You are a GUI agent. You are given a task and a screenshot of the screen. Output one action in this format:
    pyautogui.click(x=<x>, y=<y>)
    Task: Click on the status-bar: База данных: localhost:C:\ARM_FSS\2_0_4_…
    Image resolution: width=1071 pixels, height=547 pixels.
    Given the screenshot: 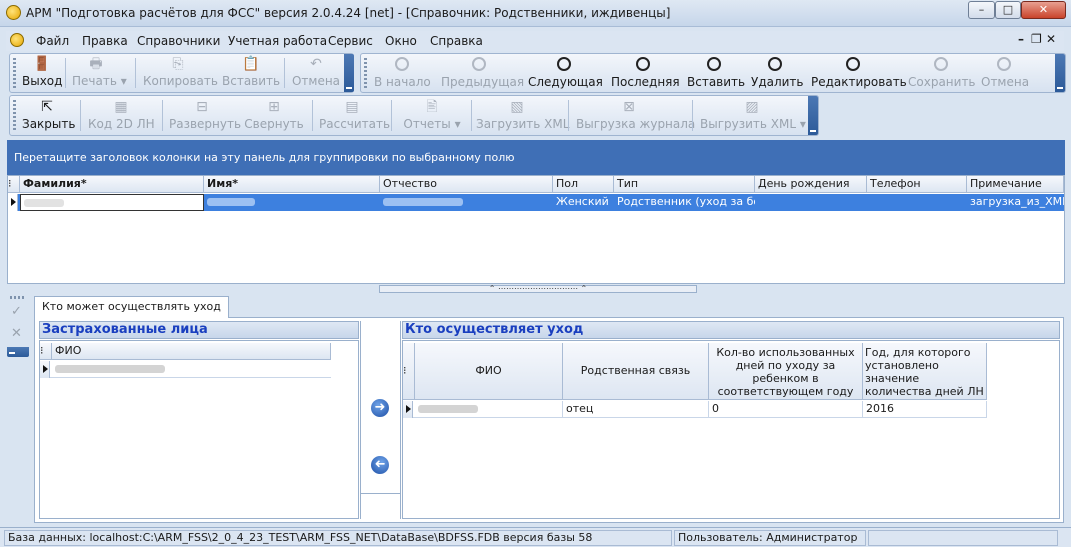 What is the action you would take?
    pyautogui.click(x=535, y=537)
    